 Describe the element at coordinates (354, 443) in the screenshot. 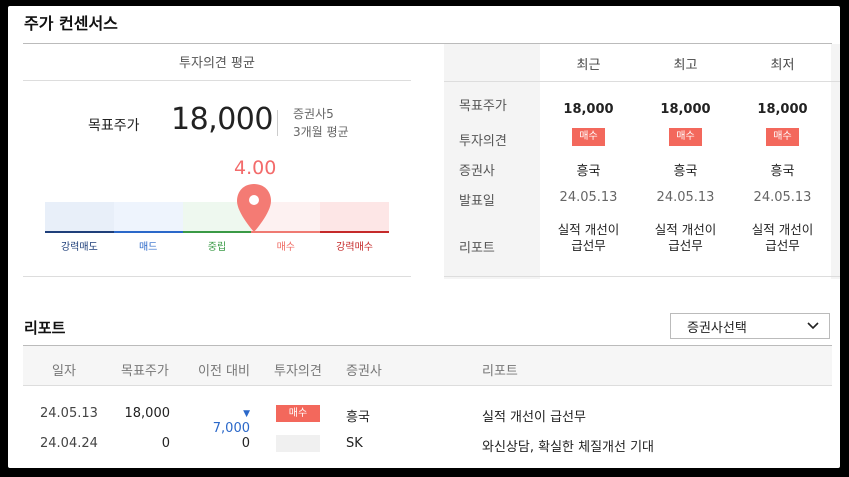

I see `row-broker: SK` at that location.